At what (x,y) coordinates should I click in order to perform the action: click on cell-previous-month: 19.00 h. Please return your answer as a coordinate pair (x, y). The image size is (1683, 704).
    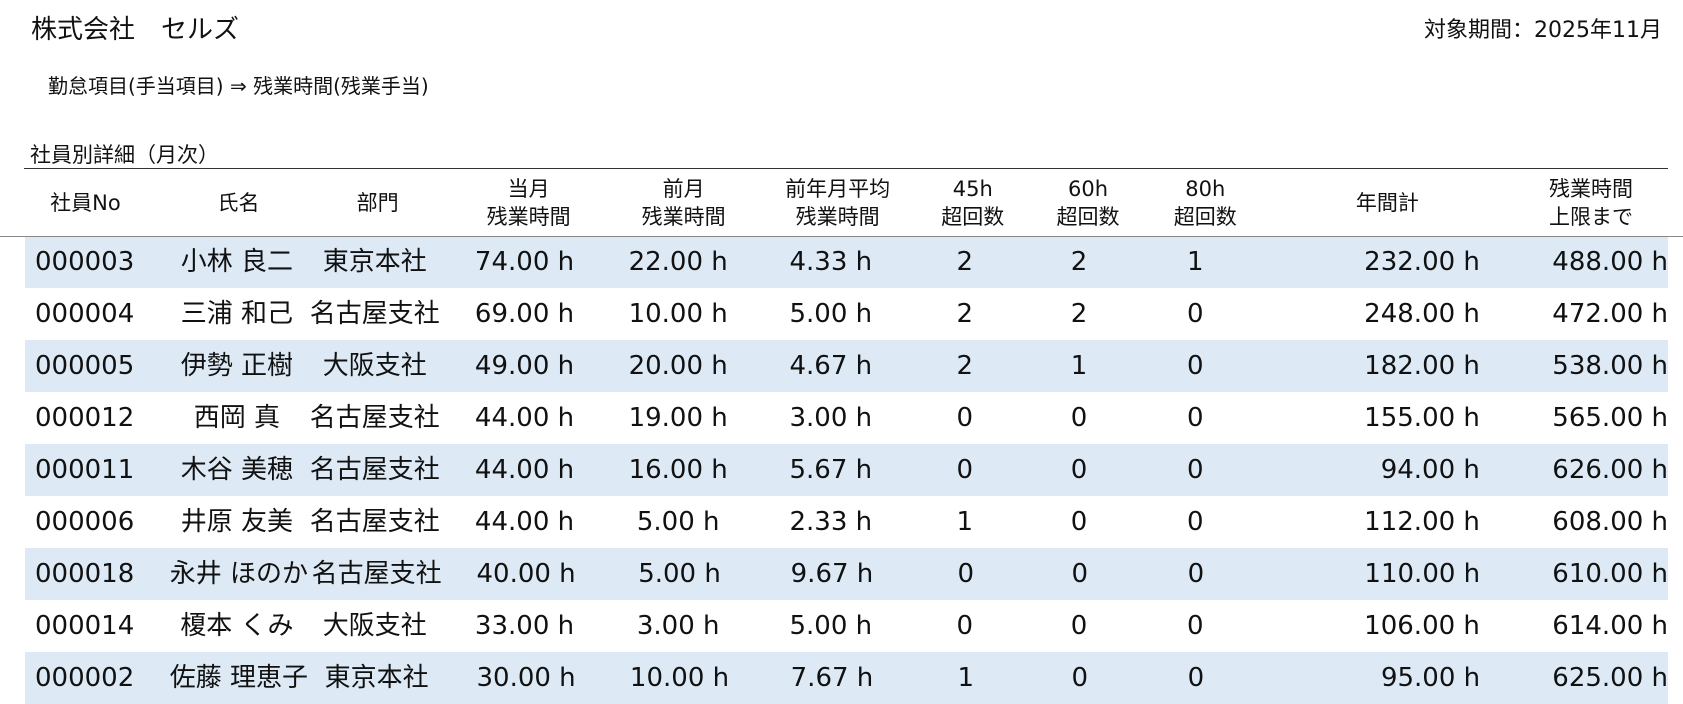
    Looking at the image, I should click on (678, 418).